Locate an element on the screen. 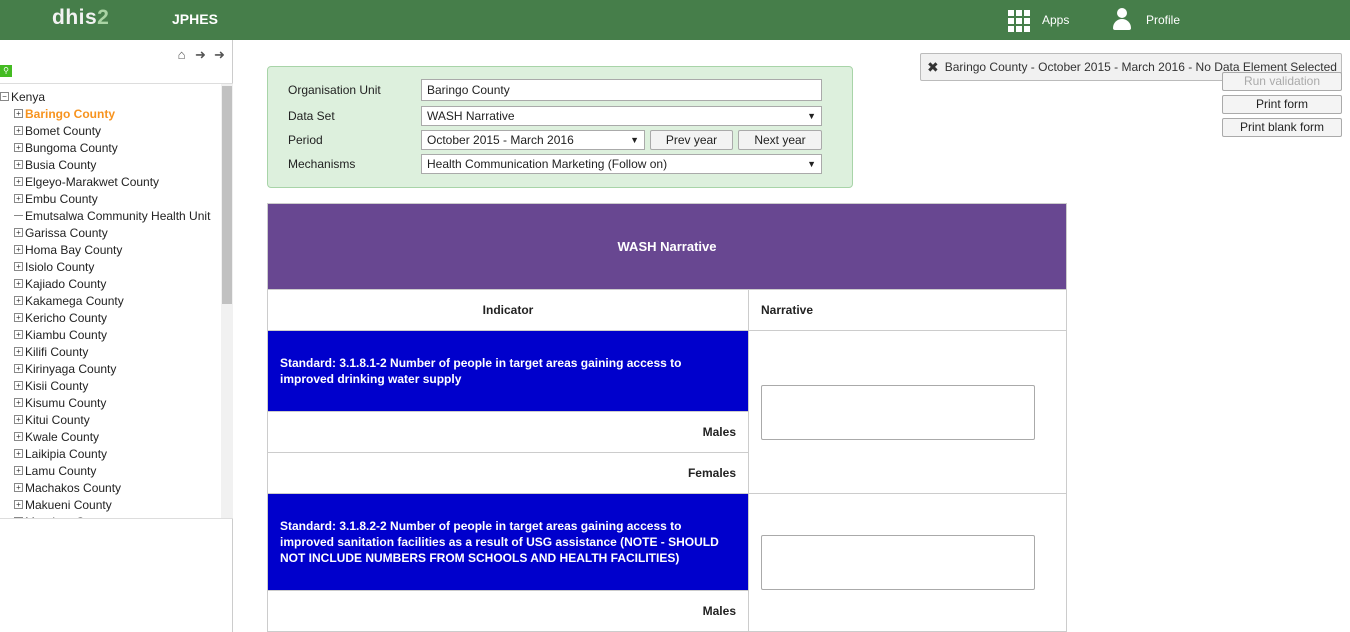 Image resolution: width=1350 pixels, height=632 pixels. females-row-label: Females is located at coordinates (508, 473).